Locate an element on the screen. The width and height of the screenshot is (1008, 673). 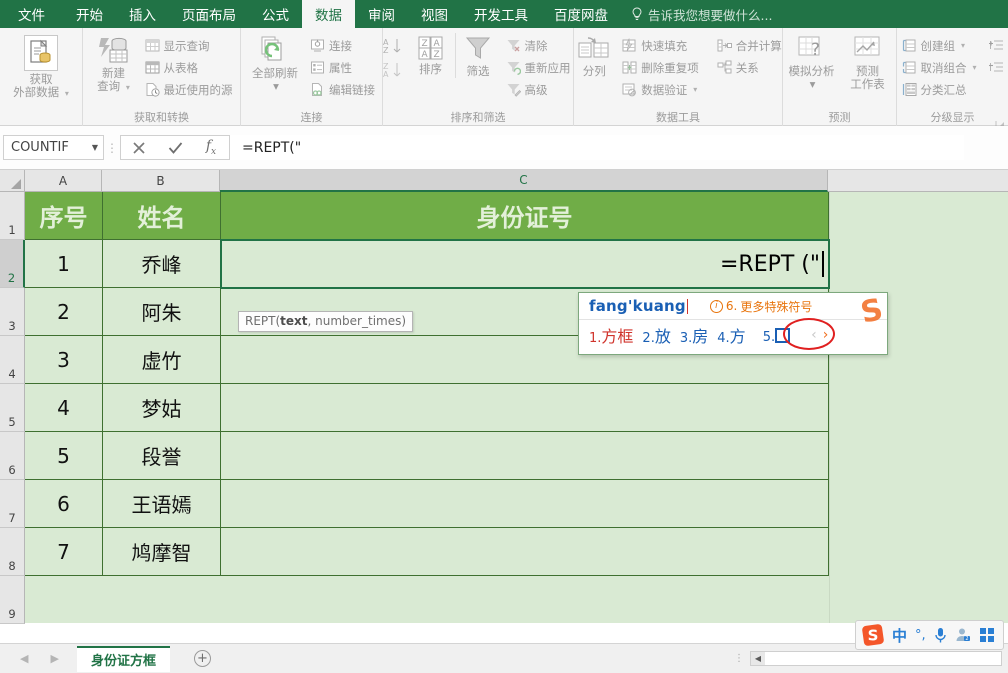
cell-A4: 3 is located at coordinates (64, 360).